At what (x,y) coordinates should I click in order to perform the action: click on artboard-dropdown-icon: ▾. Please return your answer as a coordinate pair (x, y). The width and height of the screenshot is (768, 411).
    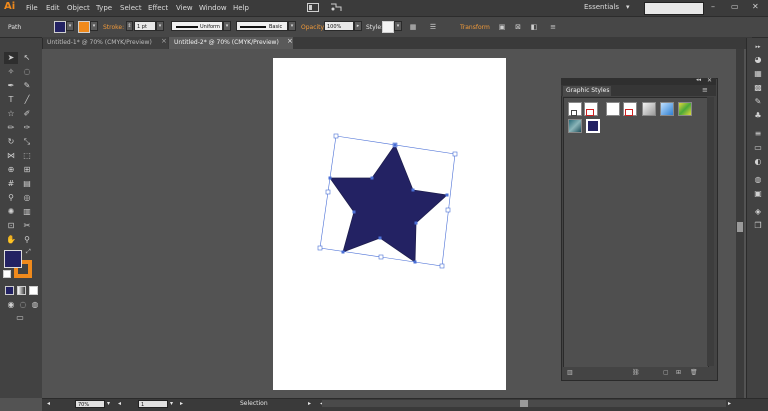
    Looking at the image, I should click on (171, 404).